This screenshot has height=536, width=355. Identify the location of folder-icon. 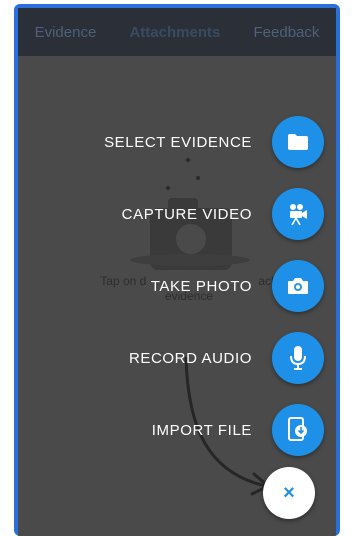
(298, 142).